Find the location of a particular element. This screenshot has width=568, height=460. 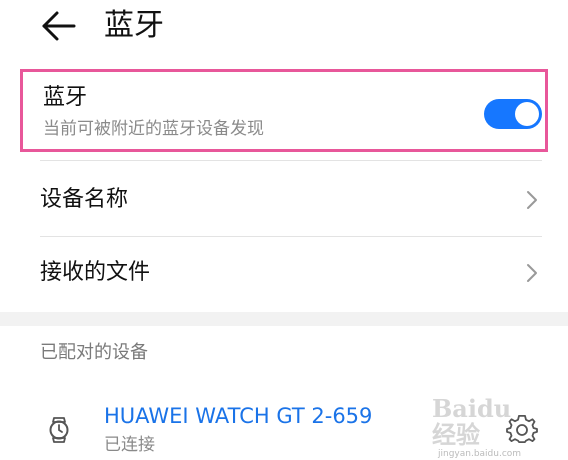

device-name: HUAWEI WATCH GT 2-659 is located at coordinates (238, 416).